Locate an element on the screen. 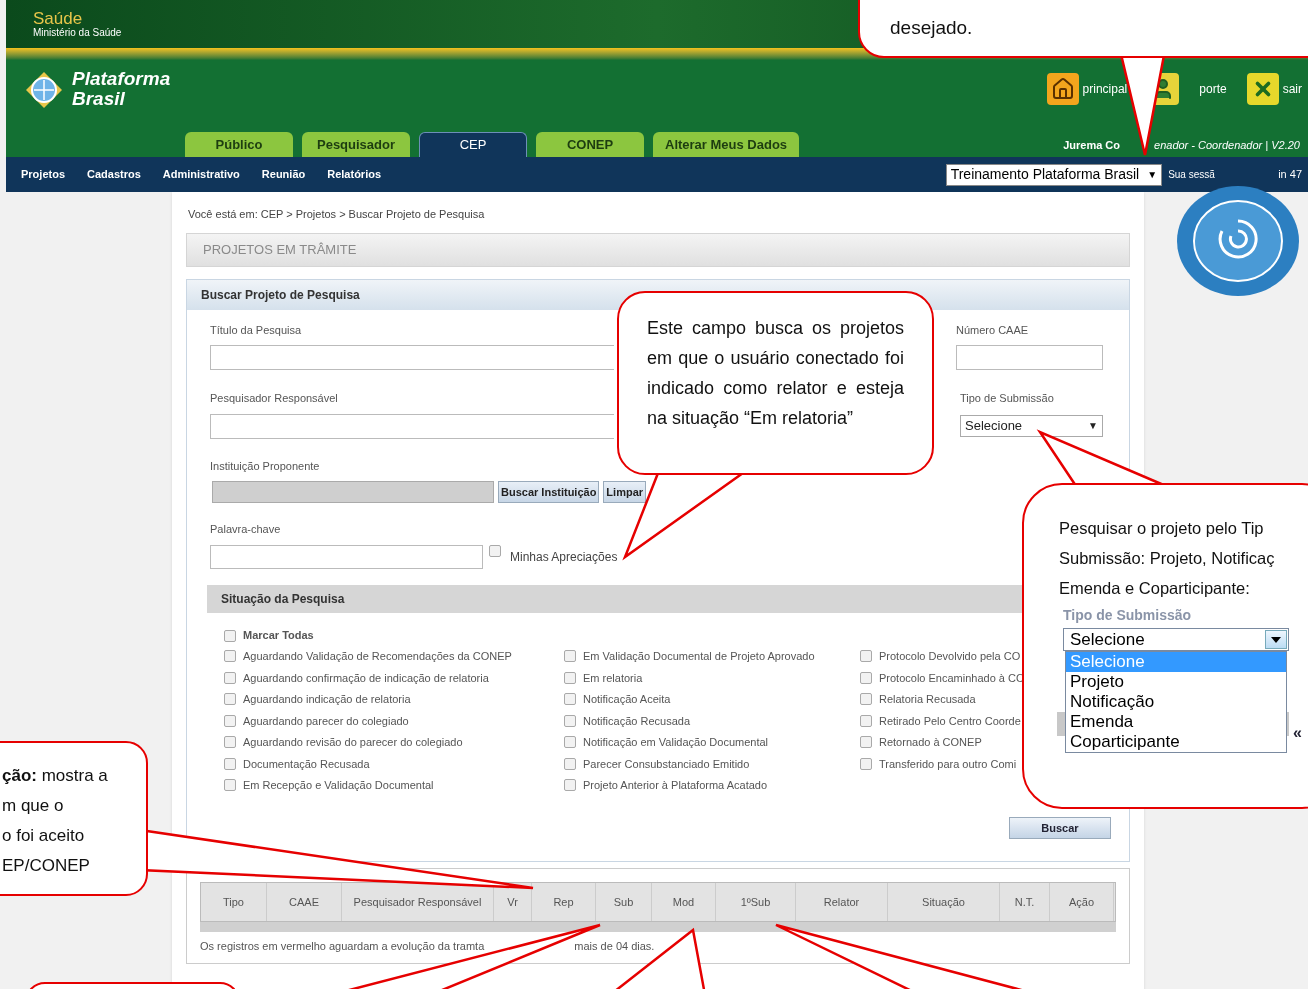 The image size is (1308, 989). section-title: Situação da Pesquisa is located at coordinates (283, 599).